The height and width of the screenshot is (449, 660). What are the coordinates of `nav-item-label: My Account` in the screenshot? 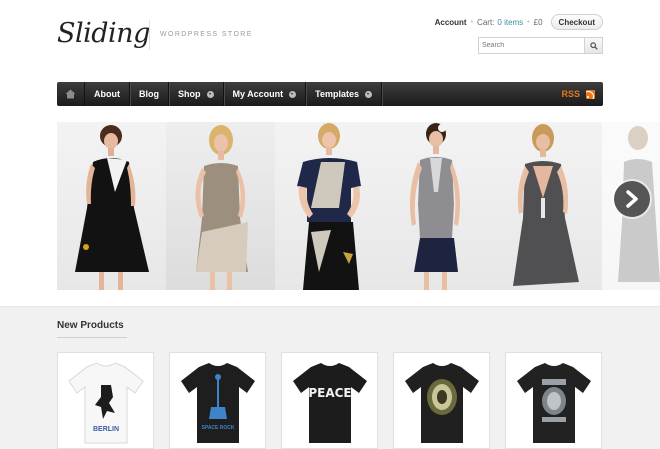 It's located at (258, 94).